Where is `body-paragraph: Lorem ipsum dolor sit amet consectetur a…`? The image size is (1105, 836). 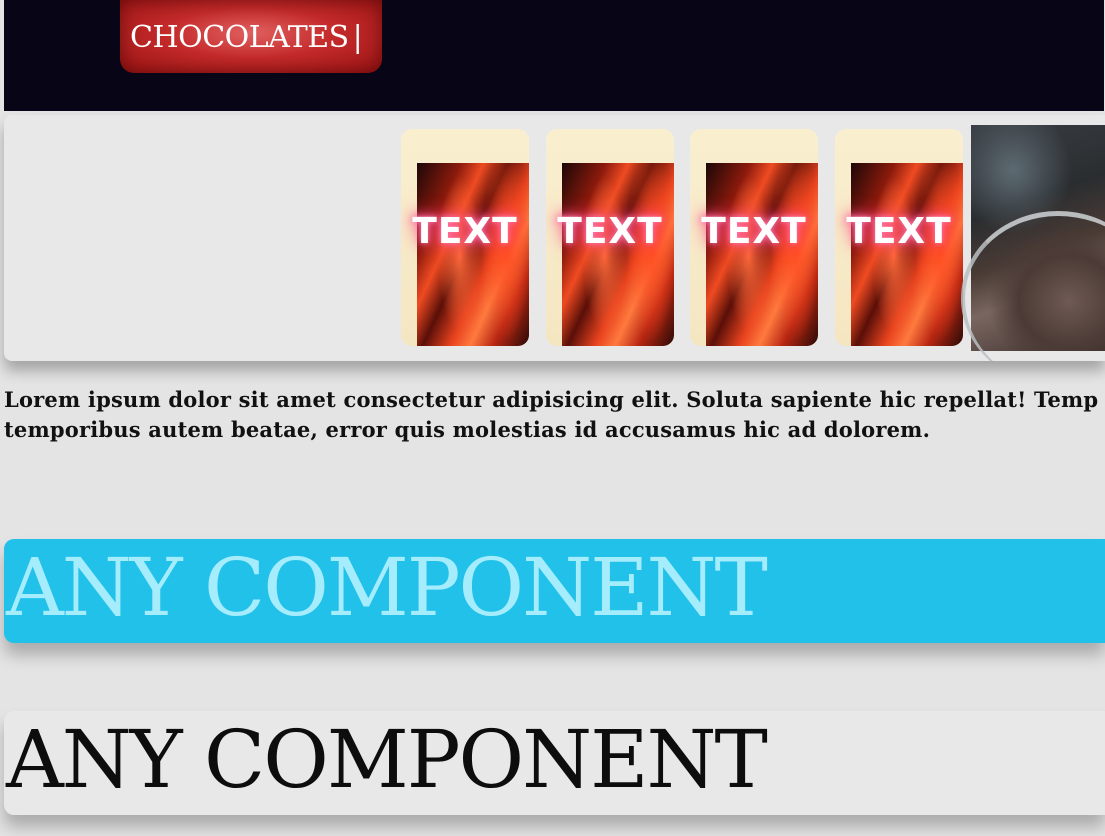
body-paragraph: Lorem ipsum dolor sit amet consectetur a… is located at coordinates (551, 414).